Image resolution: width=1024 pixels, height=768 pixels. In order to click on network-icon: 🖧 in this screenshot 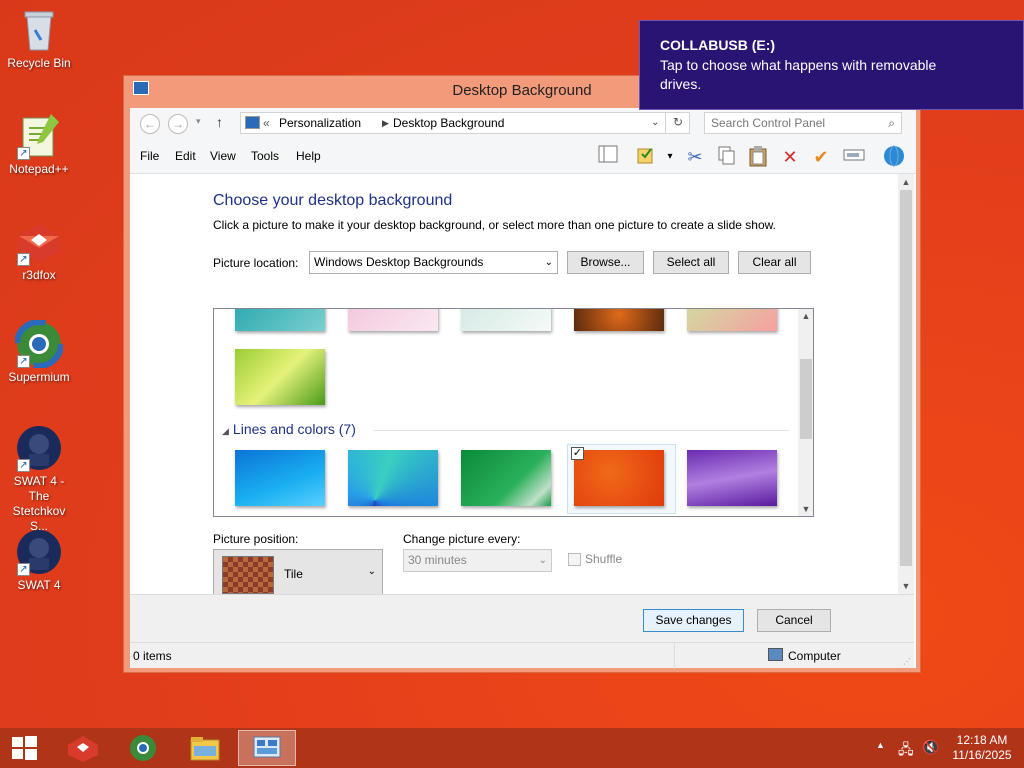, I will do `click(906, 753)`.